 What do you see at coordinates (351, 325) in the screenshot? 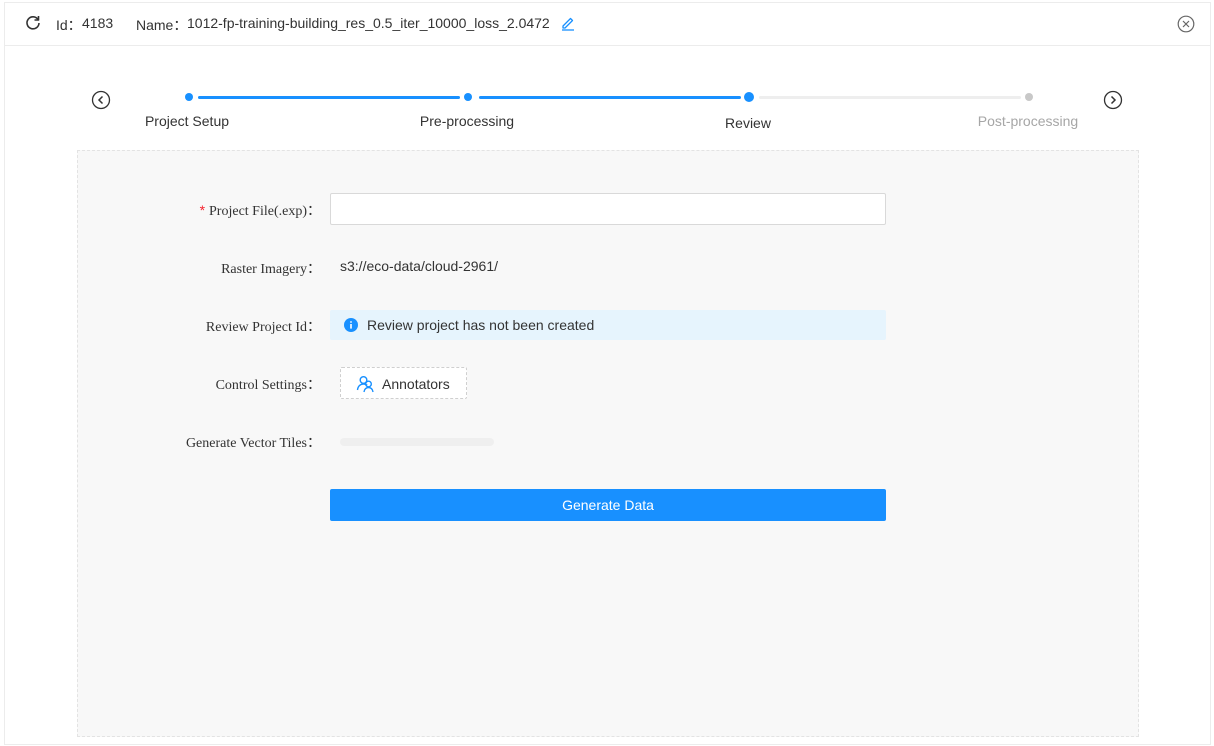
I see `info-circle-icon` at bounding box center [351, 325].